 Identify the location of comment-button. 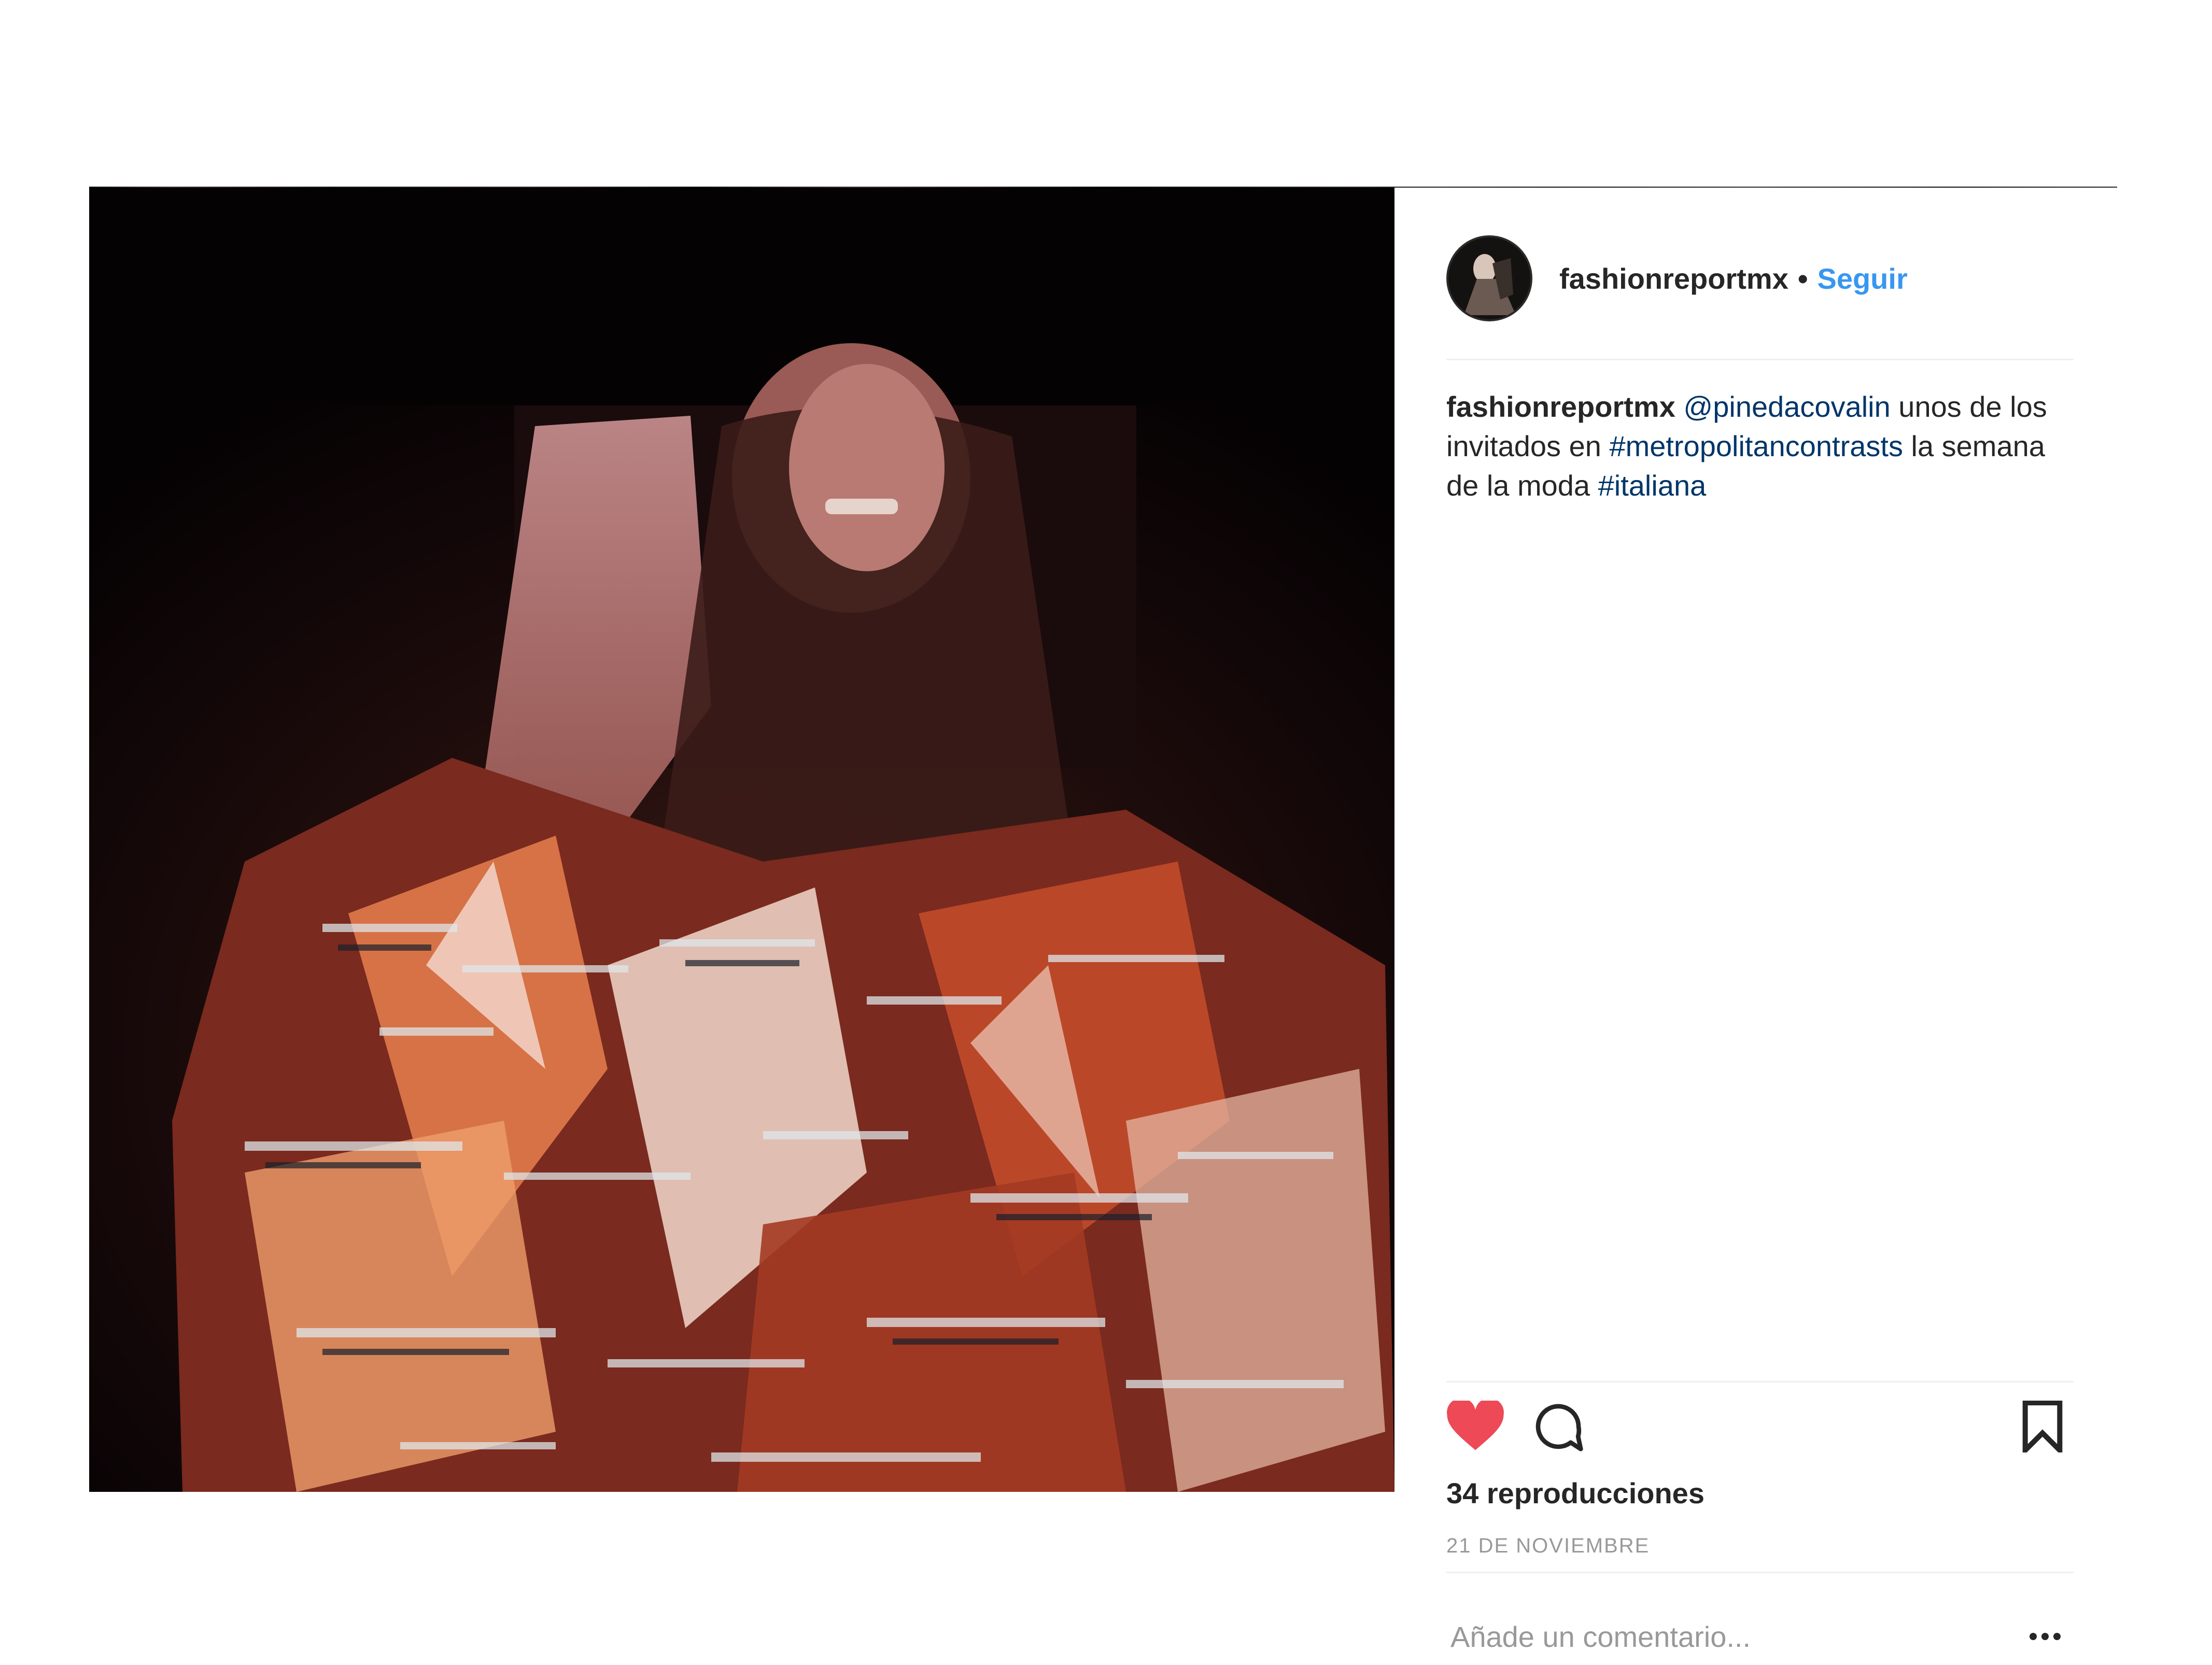
(1558, 1426).